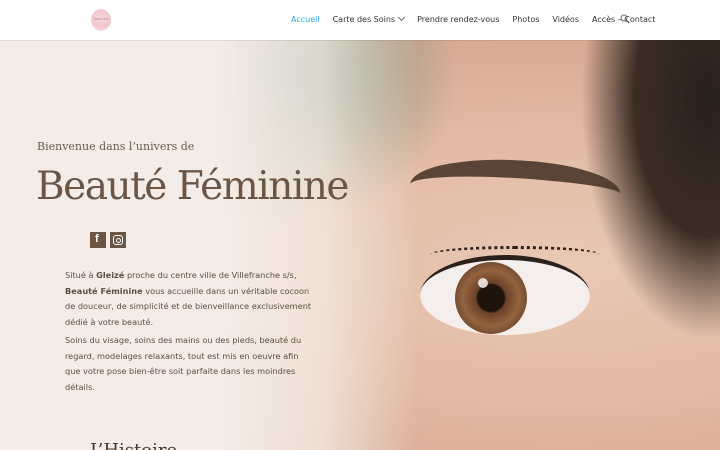 The image size is (720, 450). What do you see at coordinates (305, 19) in the screenshot?
I see `nav-item-accueil: Accueil` at bounding box center [305, 19].